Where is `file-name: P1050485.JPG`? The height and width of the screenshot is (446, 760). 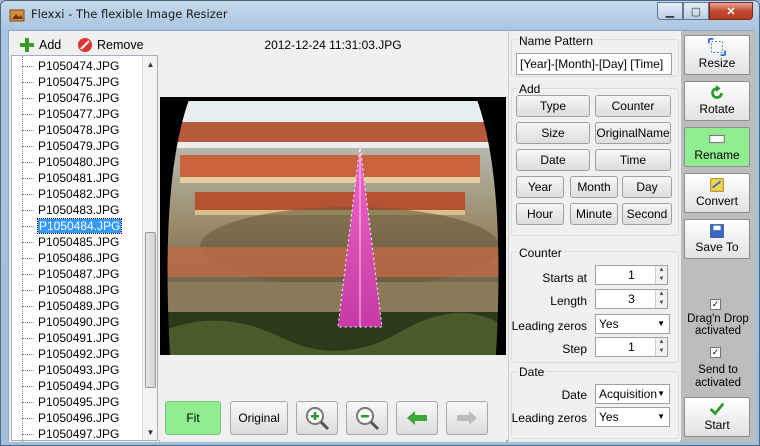 file-name: P1050485.JPG is located at coordinates (79, 242).